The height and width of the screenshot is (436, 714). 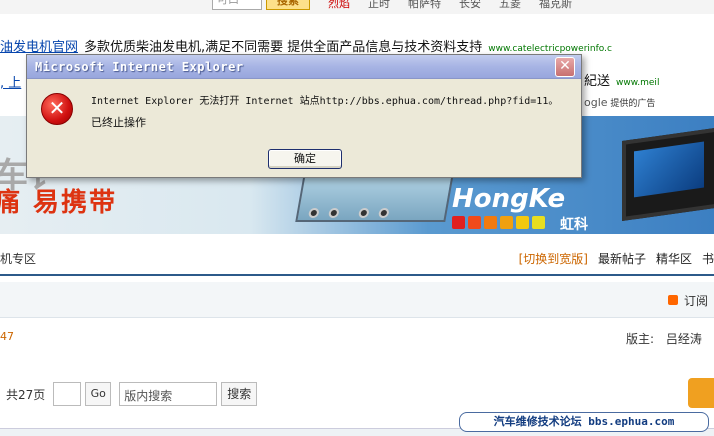 I want to click on thread-count: 47, so click(x=7, y=336).